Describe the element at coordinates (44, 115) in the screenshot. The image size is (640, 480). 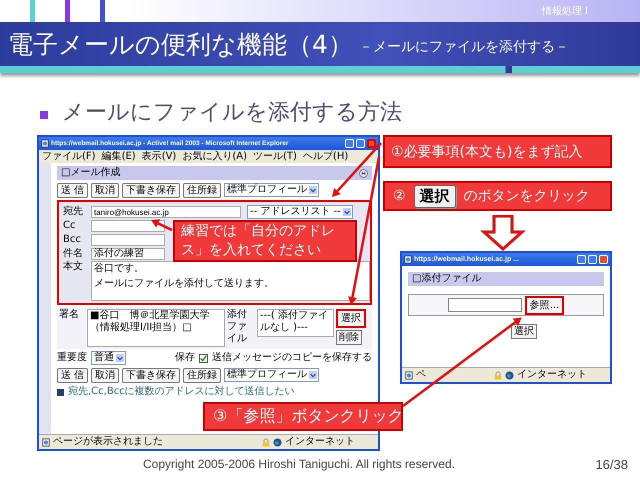
I see `bullet-icon` at that location.